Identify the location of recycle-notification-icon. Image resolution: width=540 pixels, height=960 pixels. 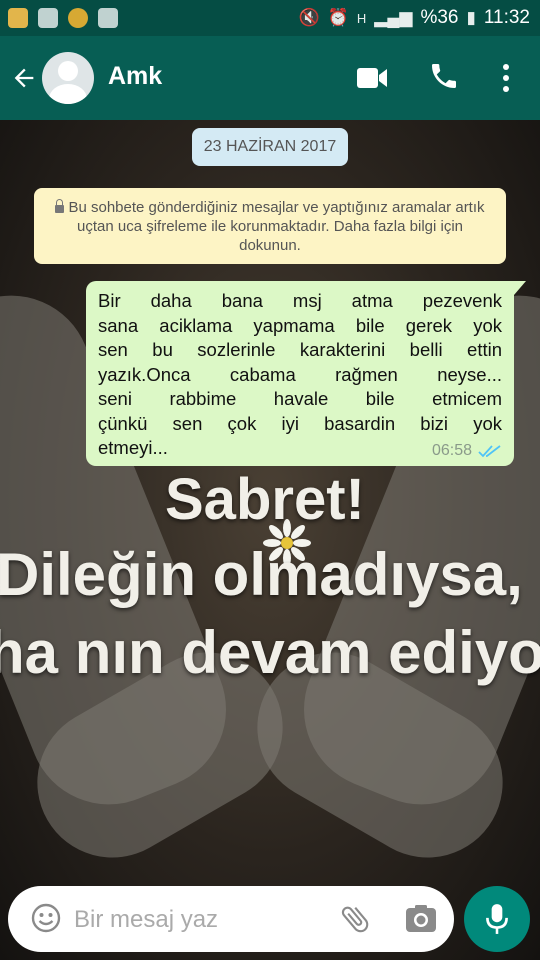
(108, 18).